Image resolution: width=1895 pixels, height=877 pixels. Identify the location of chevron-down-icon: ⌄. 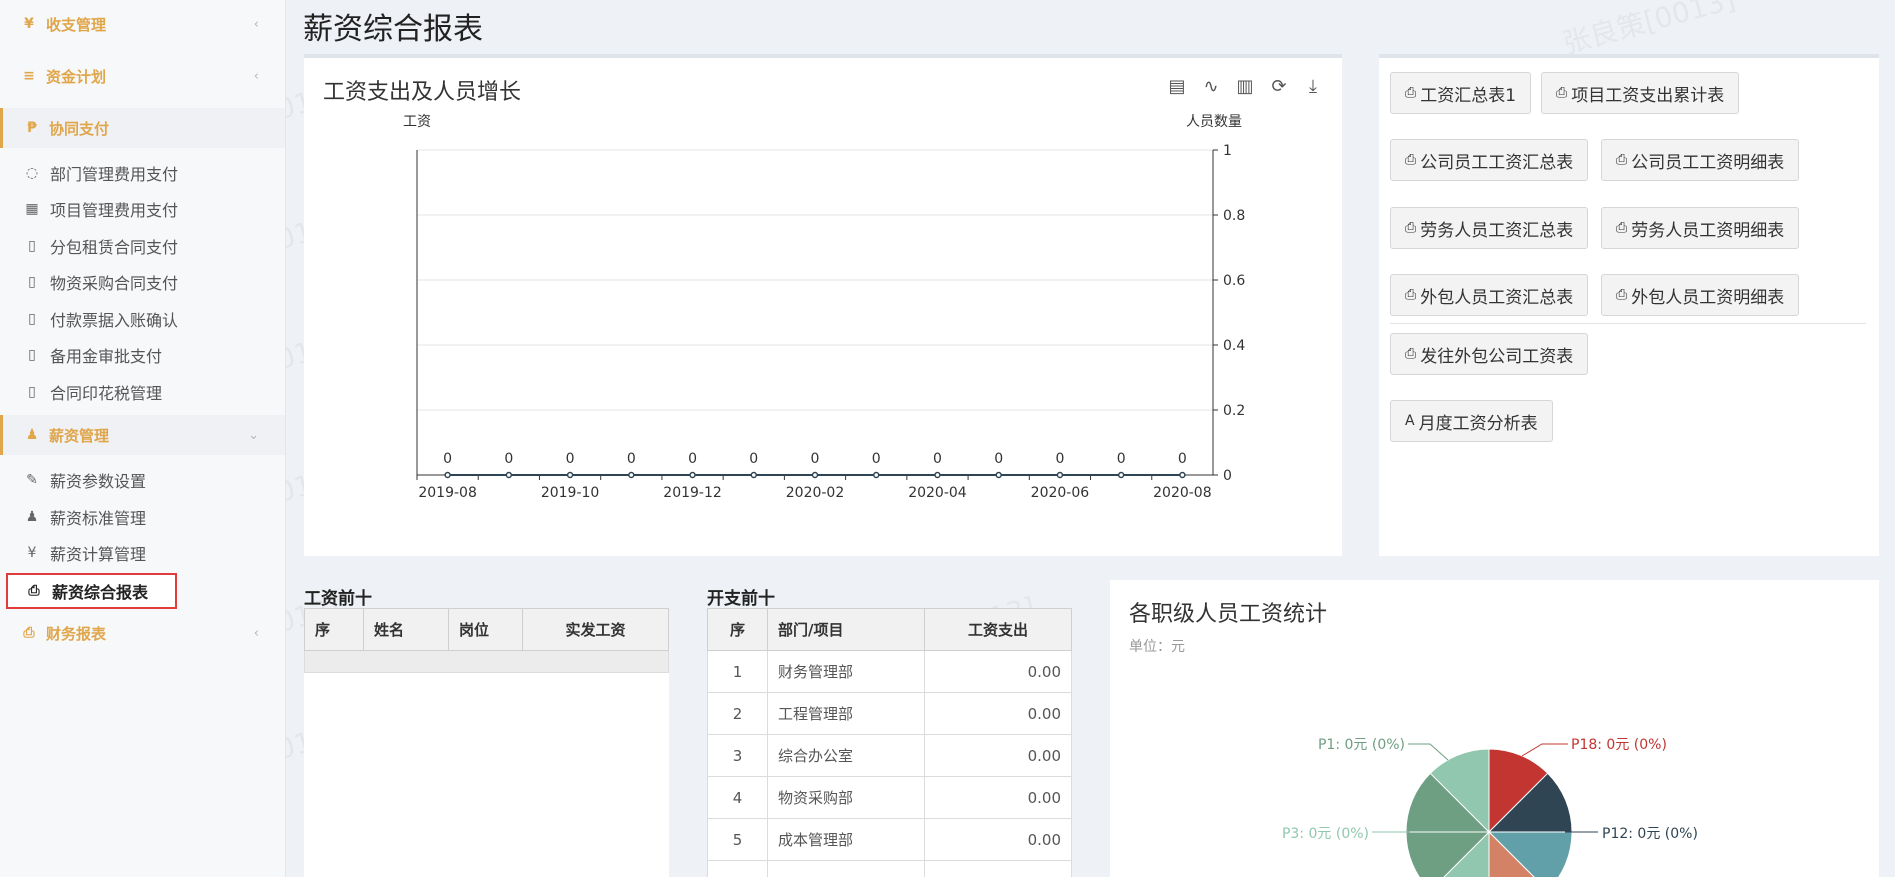
(253, 435).